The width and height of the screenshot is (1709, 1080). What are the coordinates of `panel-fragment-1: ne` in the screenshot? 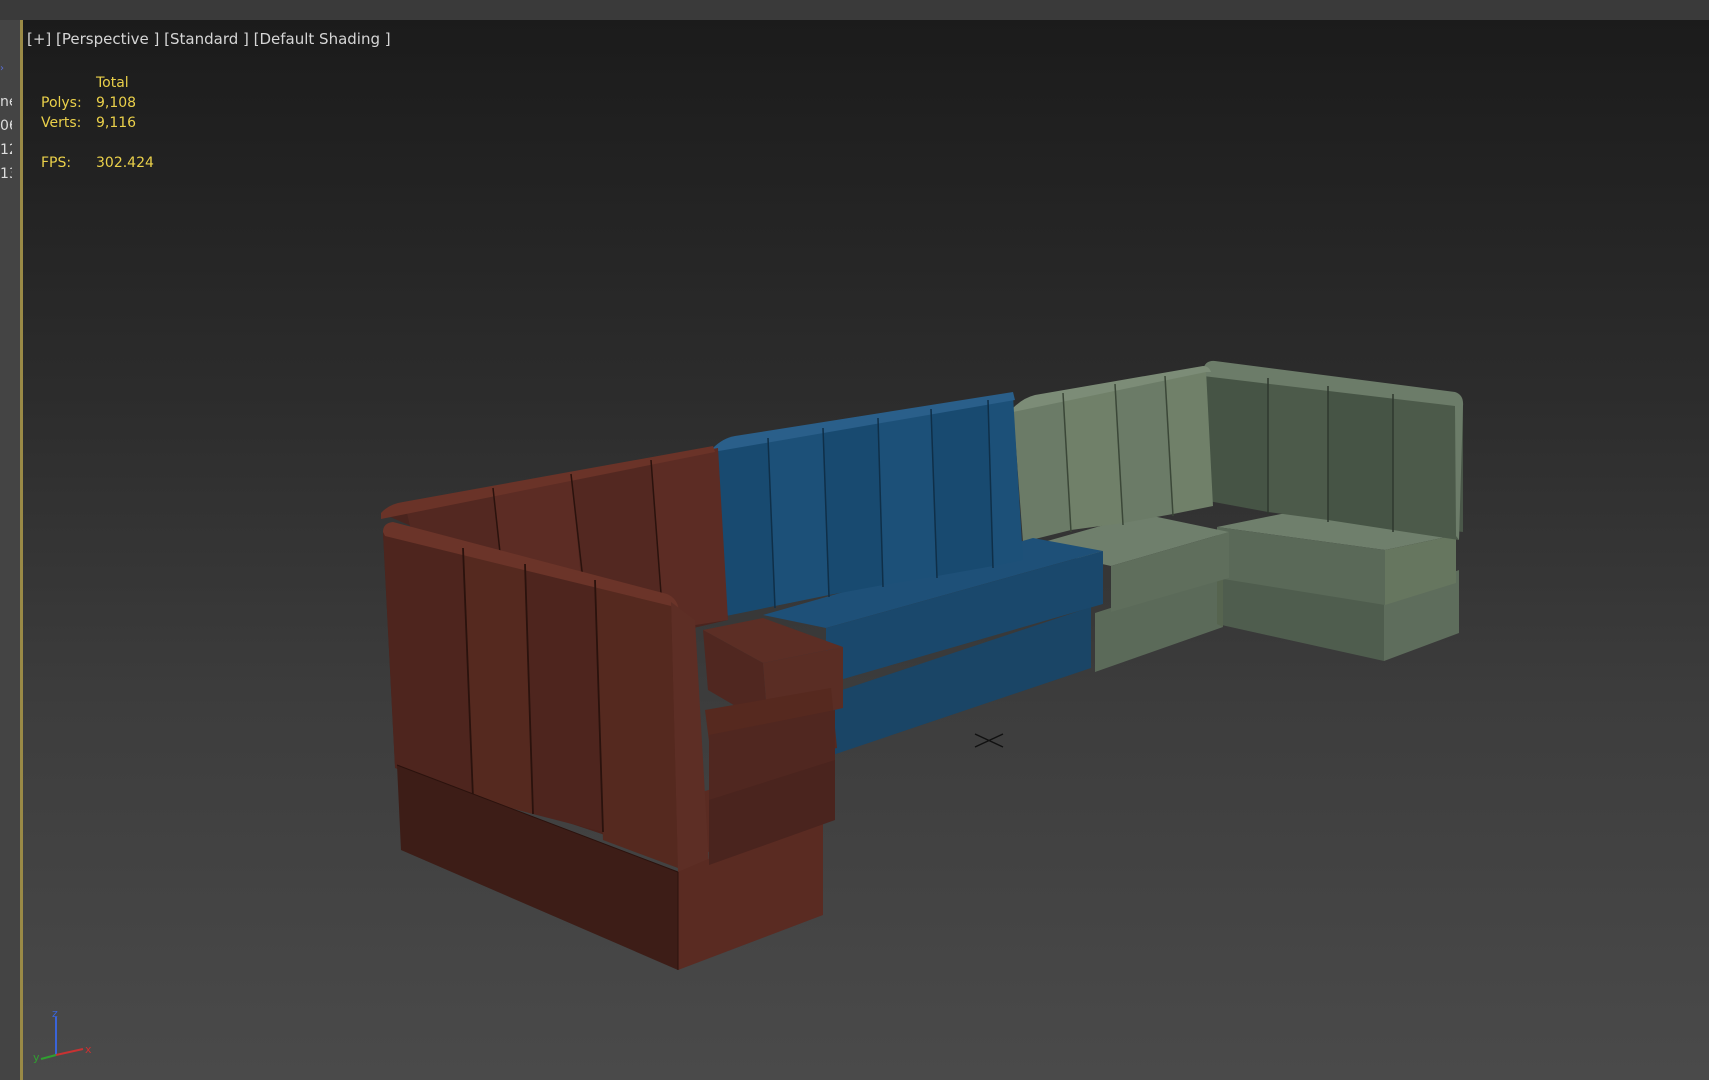 It's located at (6, 102).